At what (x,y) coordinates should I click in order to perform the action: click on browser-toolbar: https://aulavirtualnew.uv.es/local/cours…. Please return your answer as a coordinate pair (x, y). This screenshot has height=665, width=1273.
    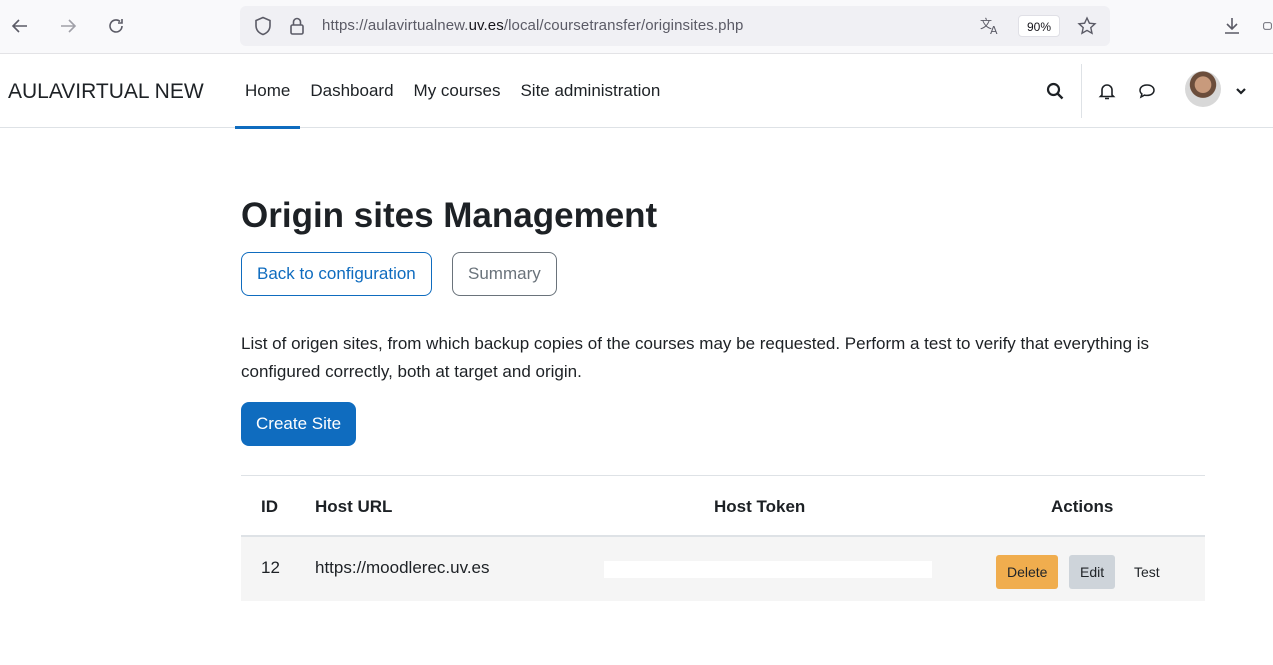
    Looking at the image, I should click on (636, 27).